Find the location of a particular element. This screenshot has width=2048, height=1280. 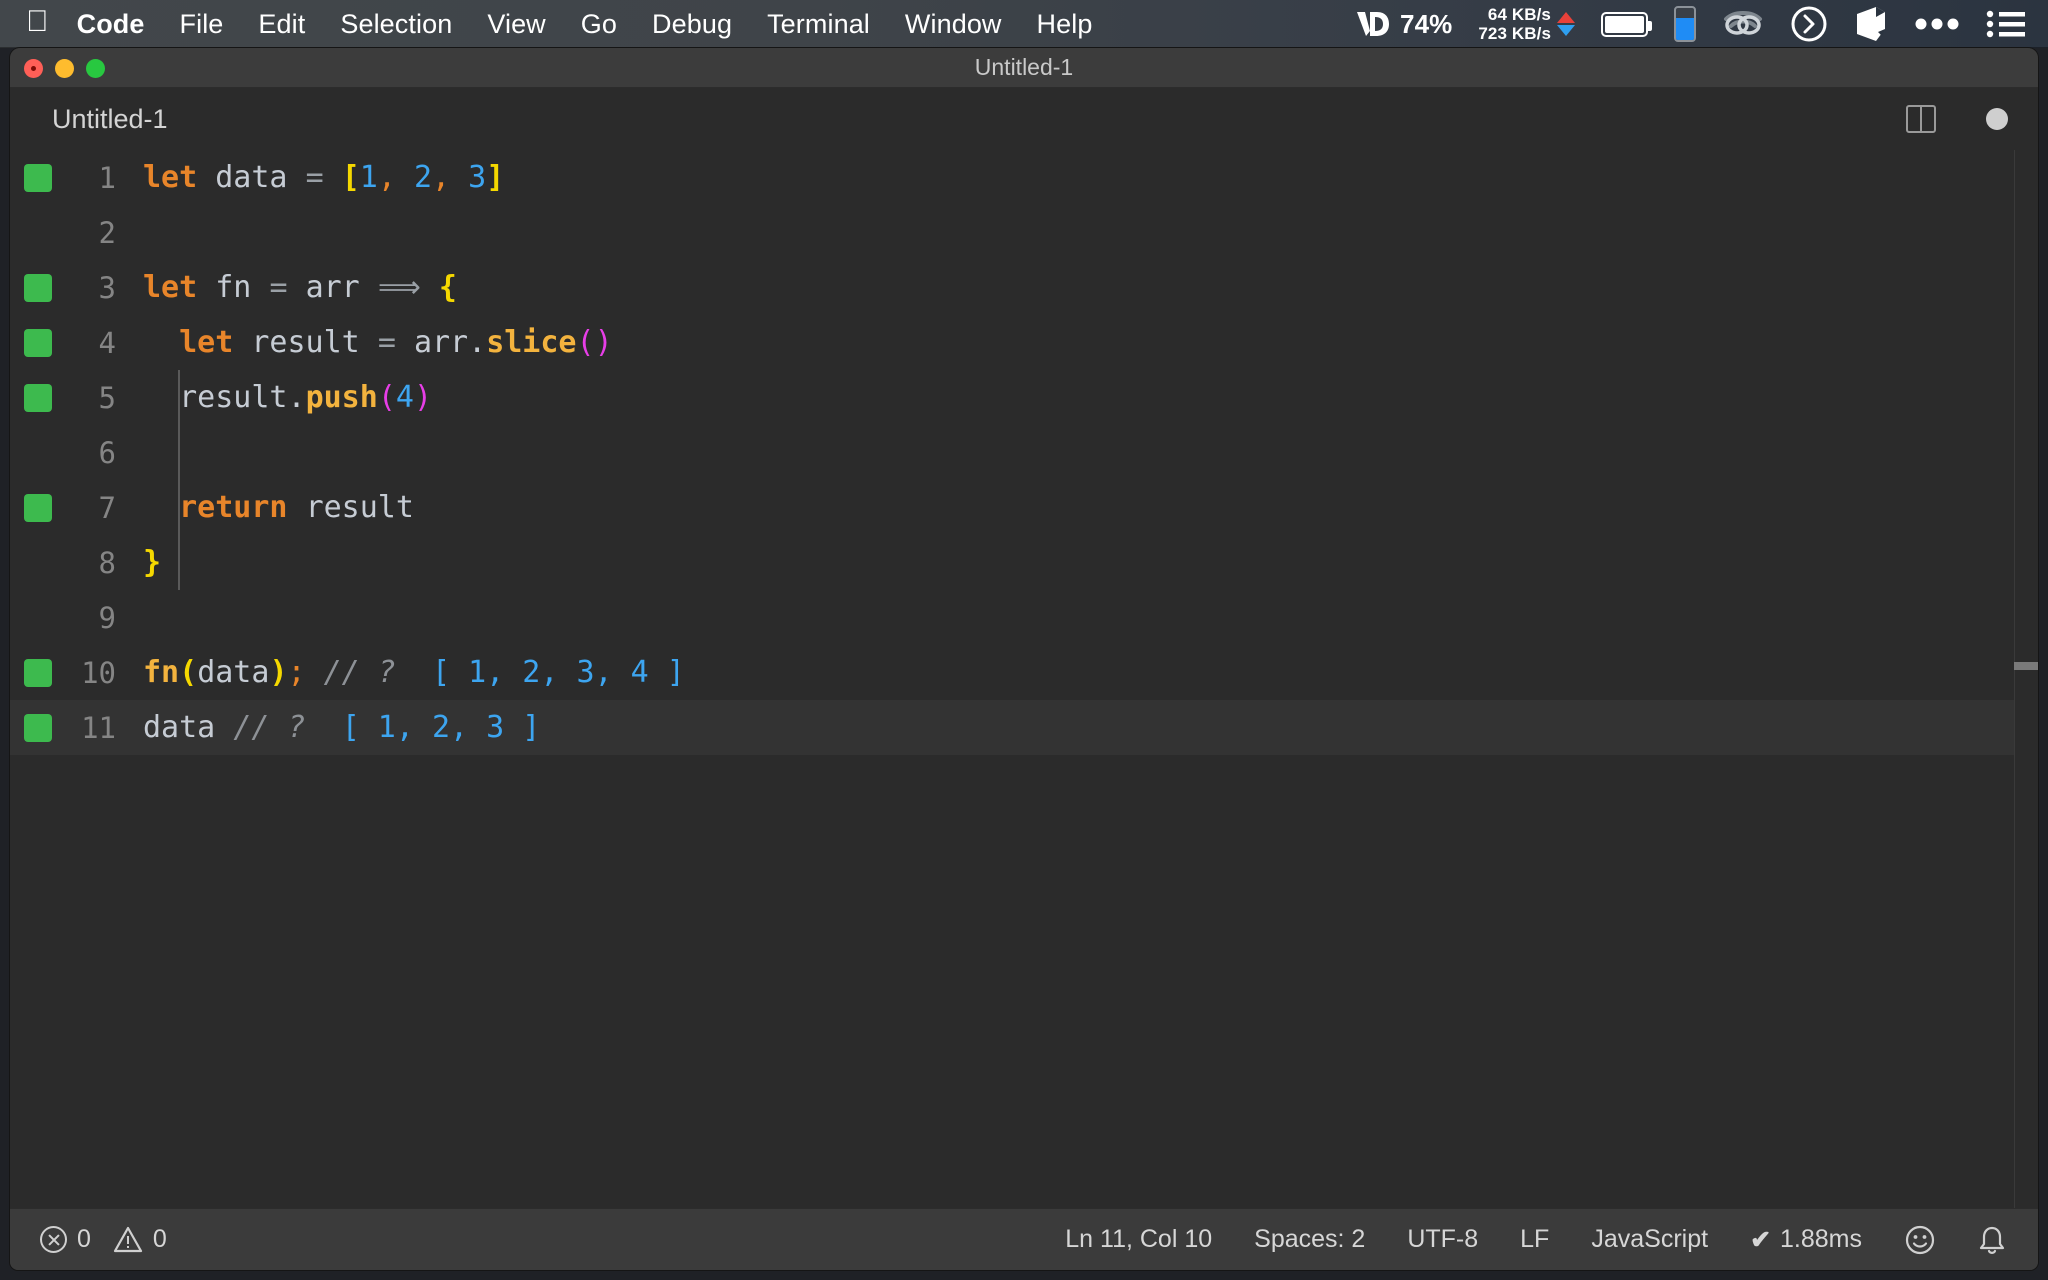

token: ) is located at coordinates (603, 342).